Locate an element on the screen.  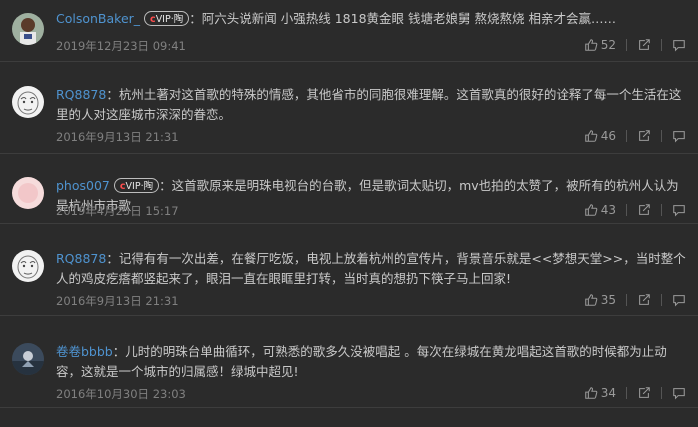
like-count: 52 is located at coordinates (608, 45).